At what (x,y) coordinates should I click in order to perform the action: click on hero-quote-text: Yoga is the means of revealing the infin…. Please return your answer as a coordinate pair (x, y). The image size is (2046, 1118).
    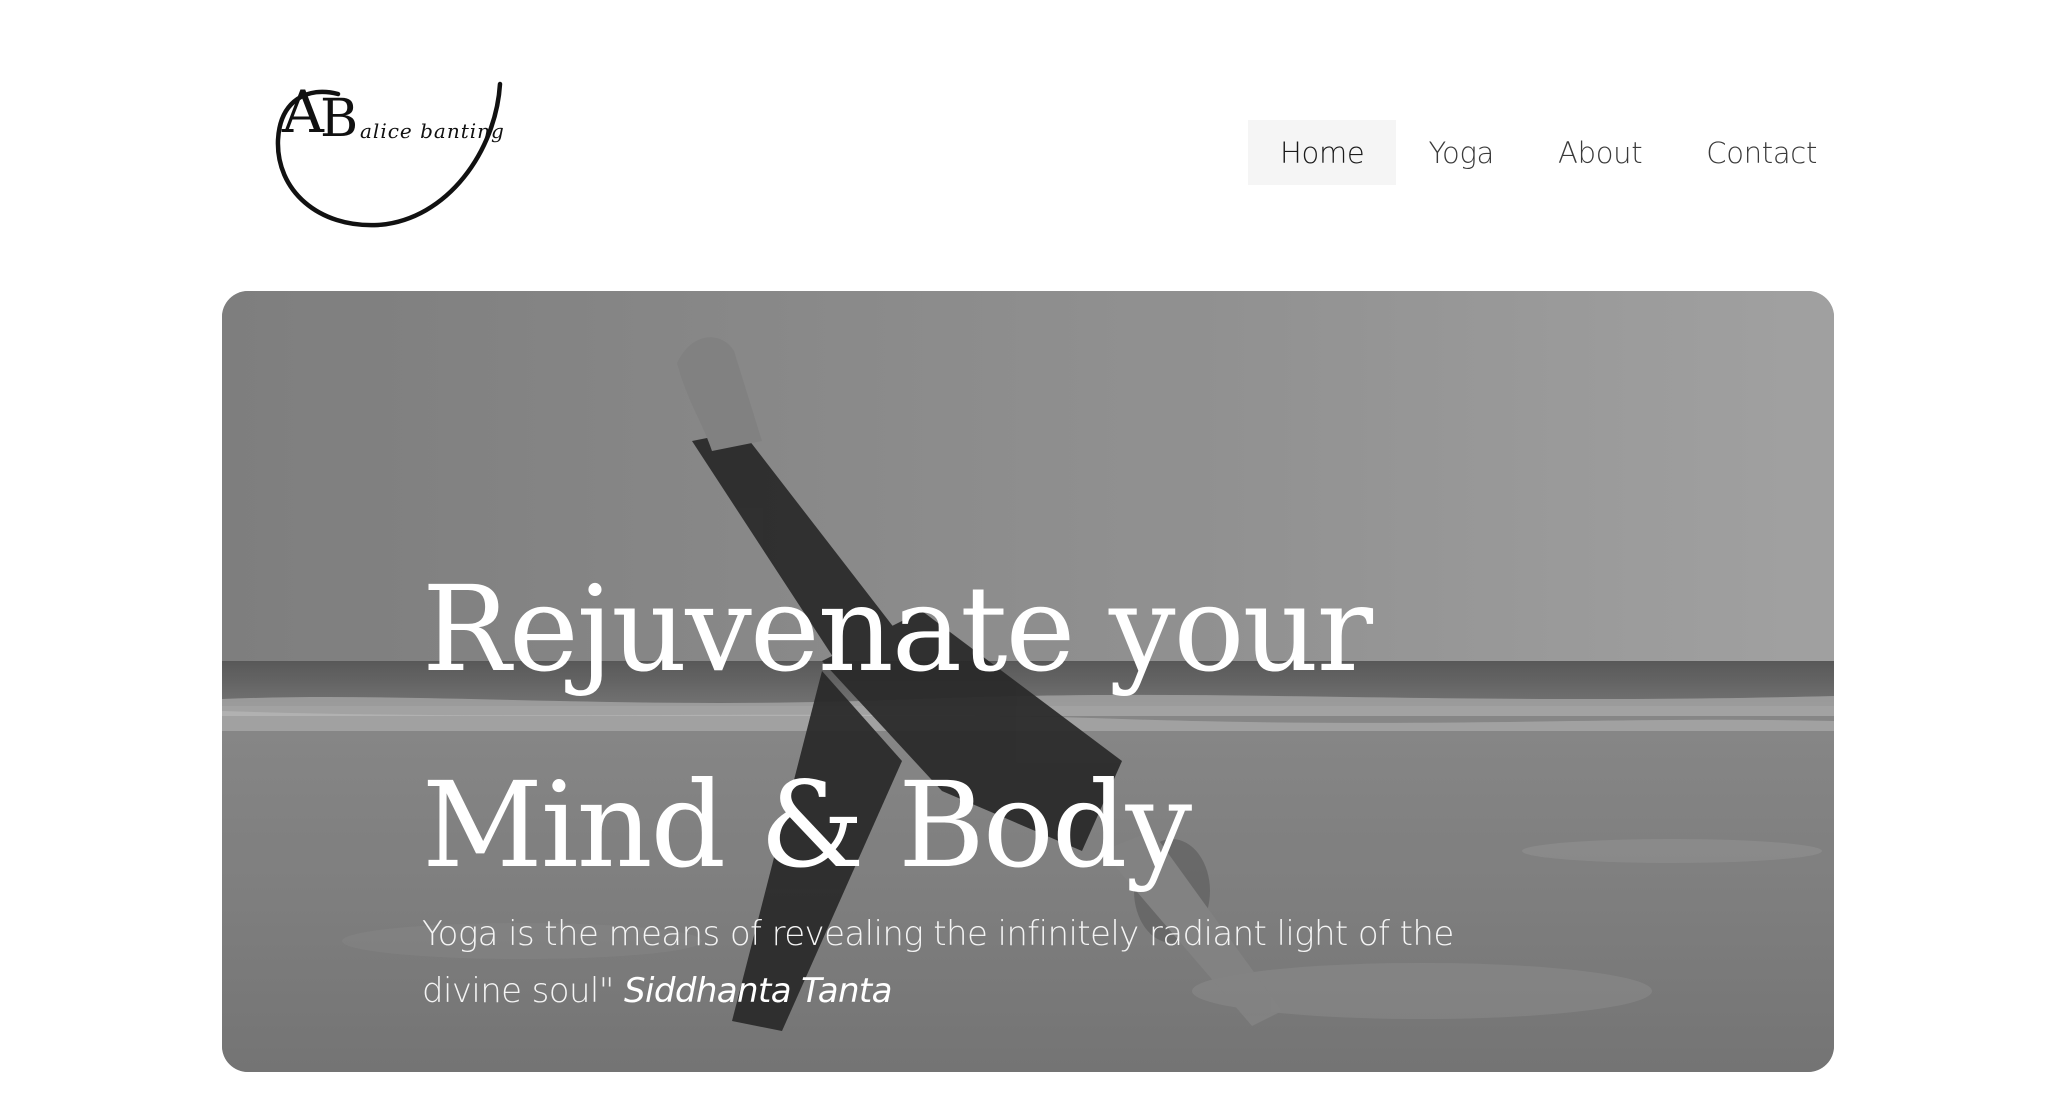
    Looking at the image, I should click on (938, 962).